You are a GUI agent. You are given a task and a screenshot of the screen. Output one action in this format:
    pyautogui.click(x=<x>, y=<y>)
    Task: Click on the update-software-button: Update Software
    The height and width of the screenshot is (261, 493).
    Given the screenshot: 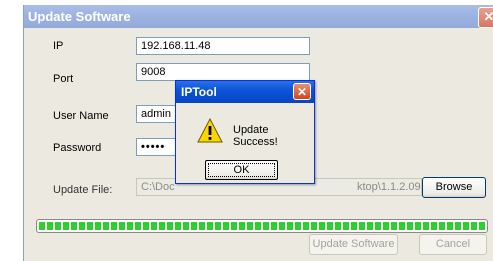 What is the action you would take?
    pyautogui.click(x=353, y=244)
    